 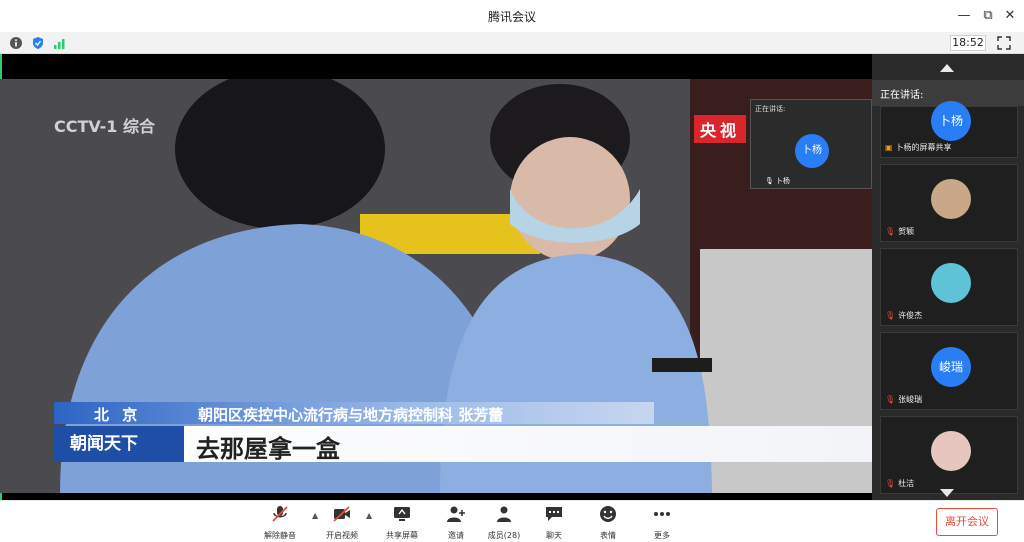 What do you see at coordinates (104, 126) in the screenshot?
I see `channel-watermark: CCTV-1 综合` at bounding box center [104, 126].